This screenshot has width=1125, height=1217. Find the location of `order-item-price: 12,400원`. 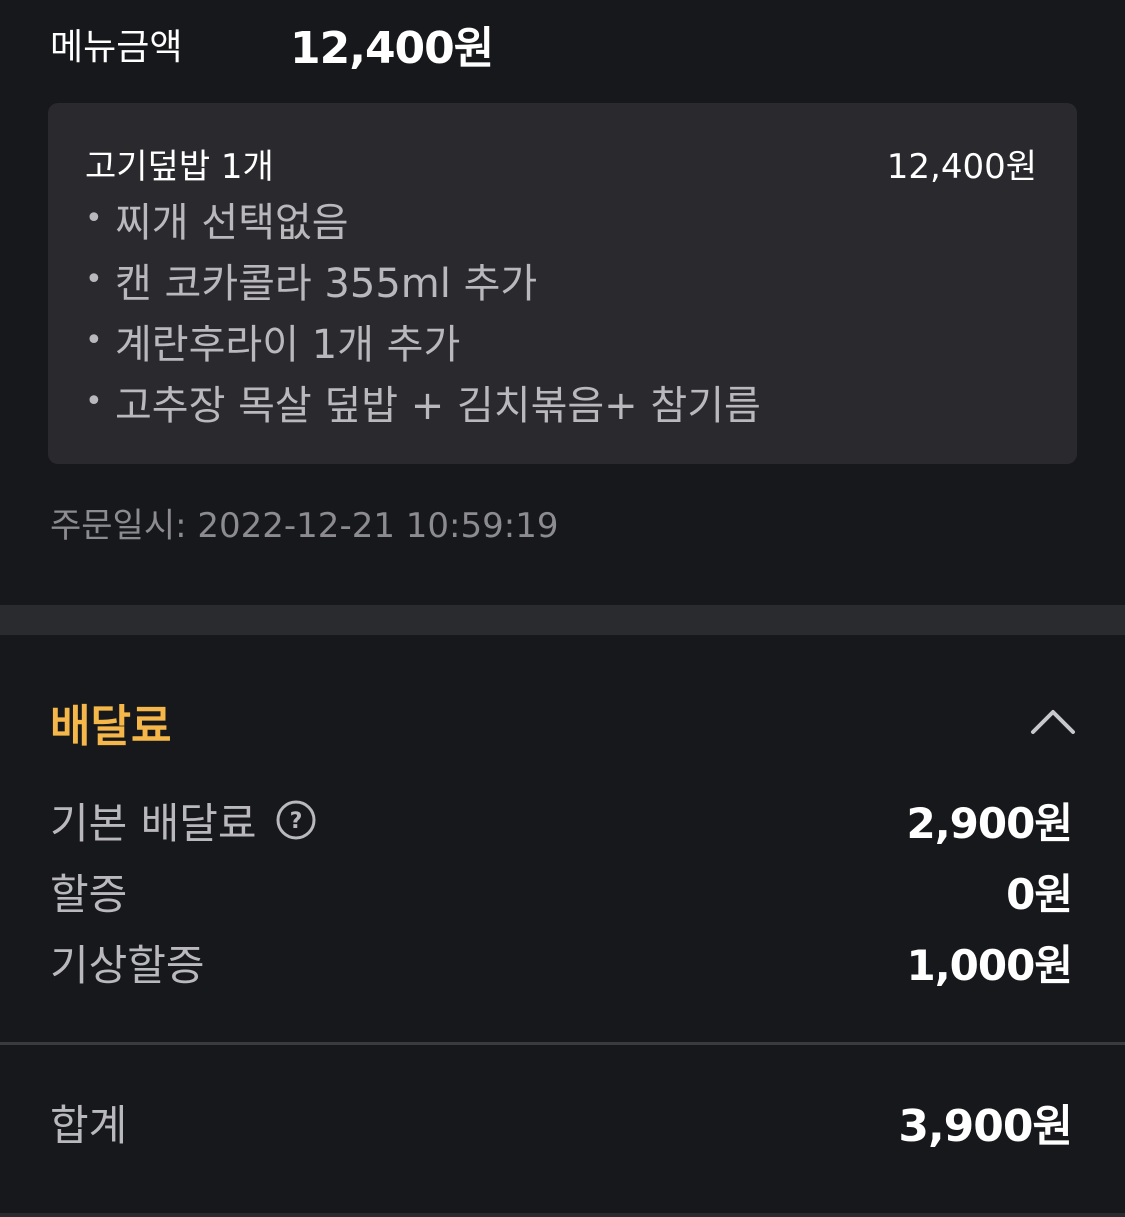

order-item-price: 12,400원 is located at coordinates (961, 167).